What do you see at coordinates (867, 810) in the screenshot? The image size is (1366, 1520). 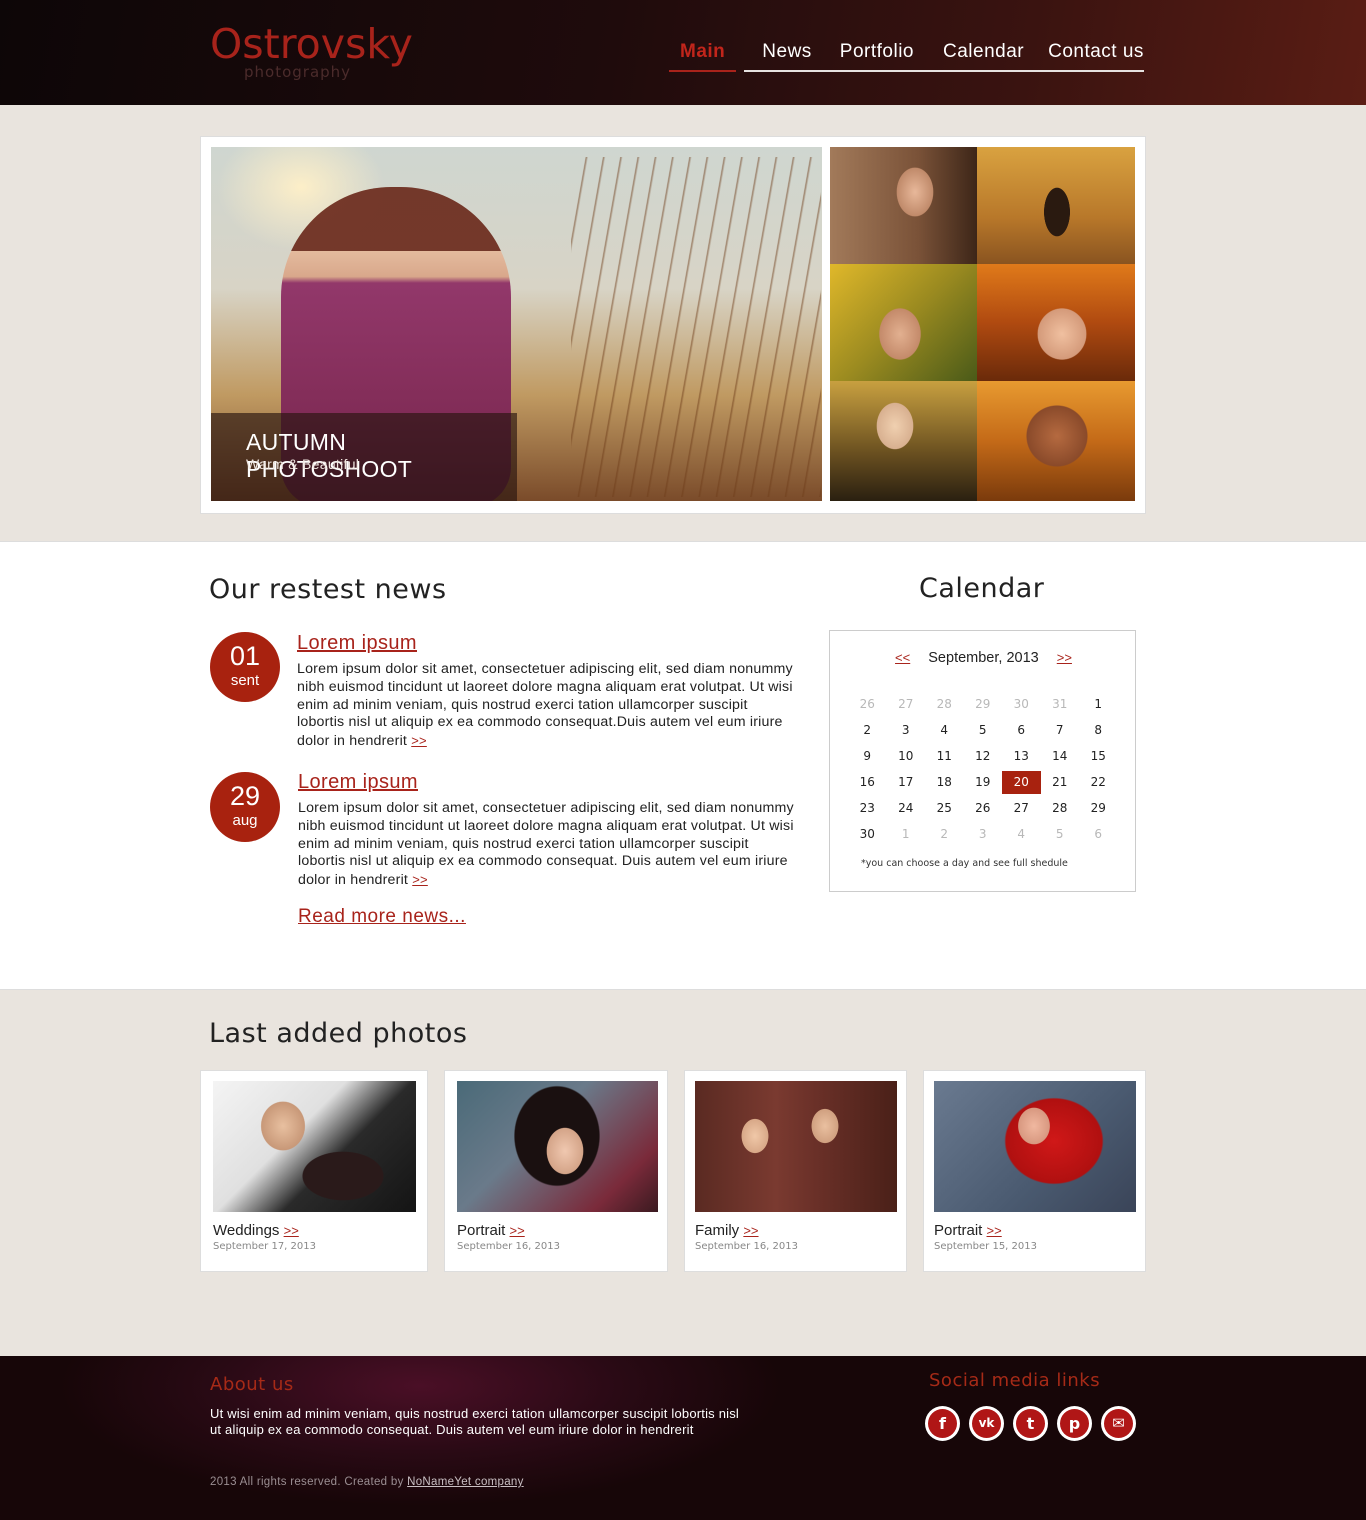 I see `calendar-day: 23` at bounding box center [867, 810].